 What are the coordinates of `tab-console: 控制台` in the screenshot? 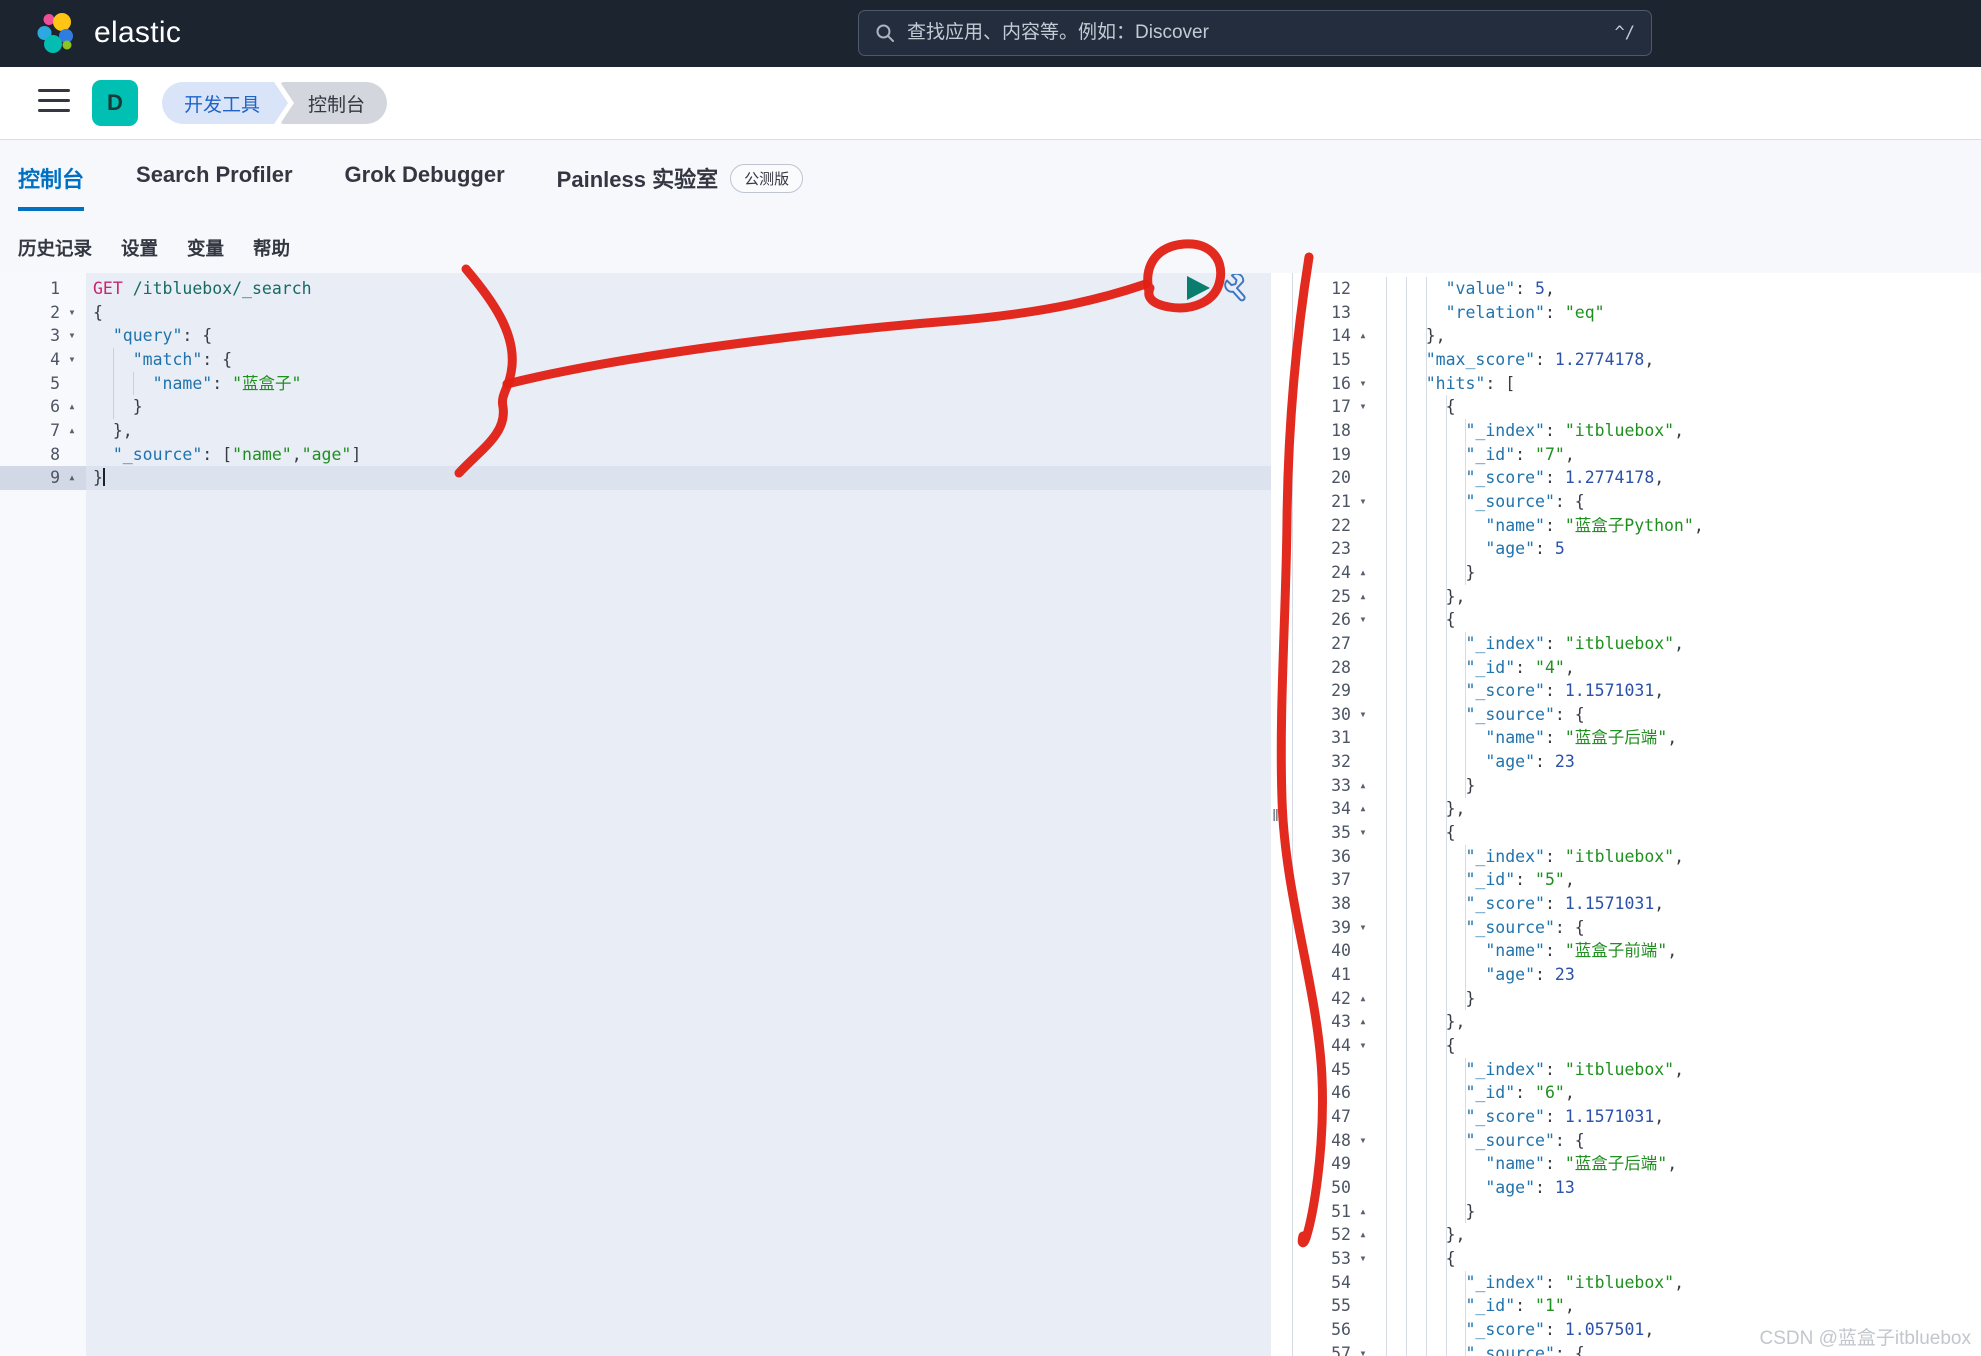 It's located at (51, 186).